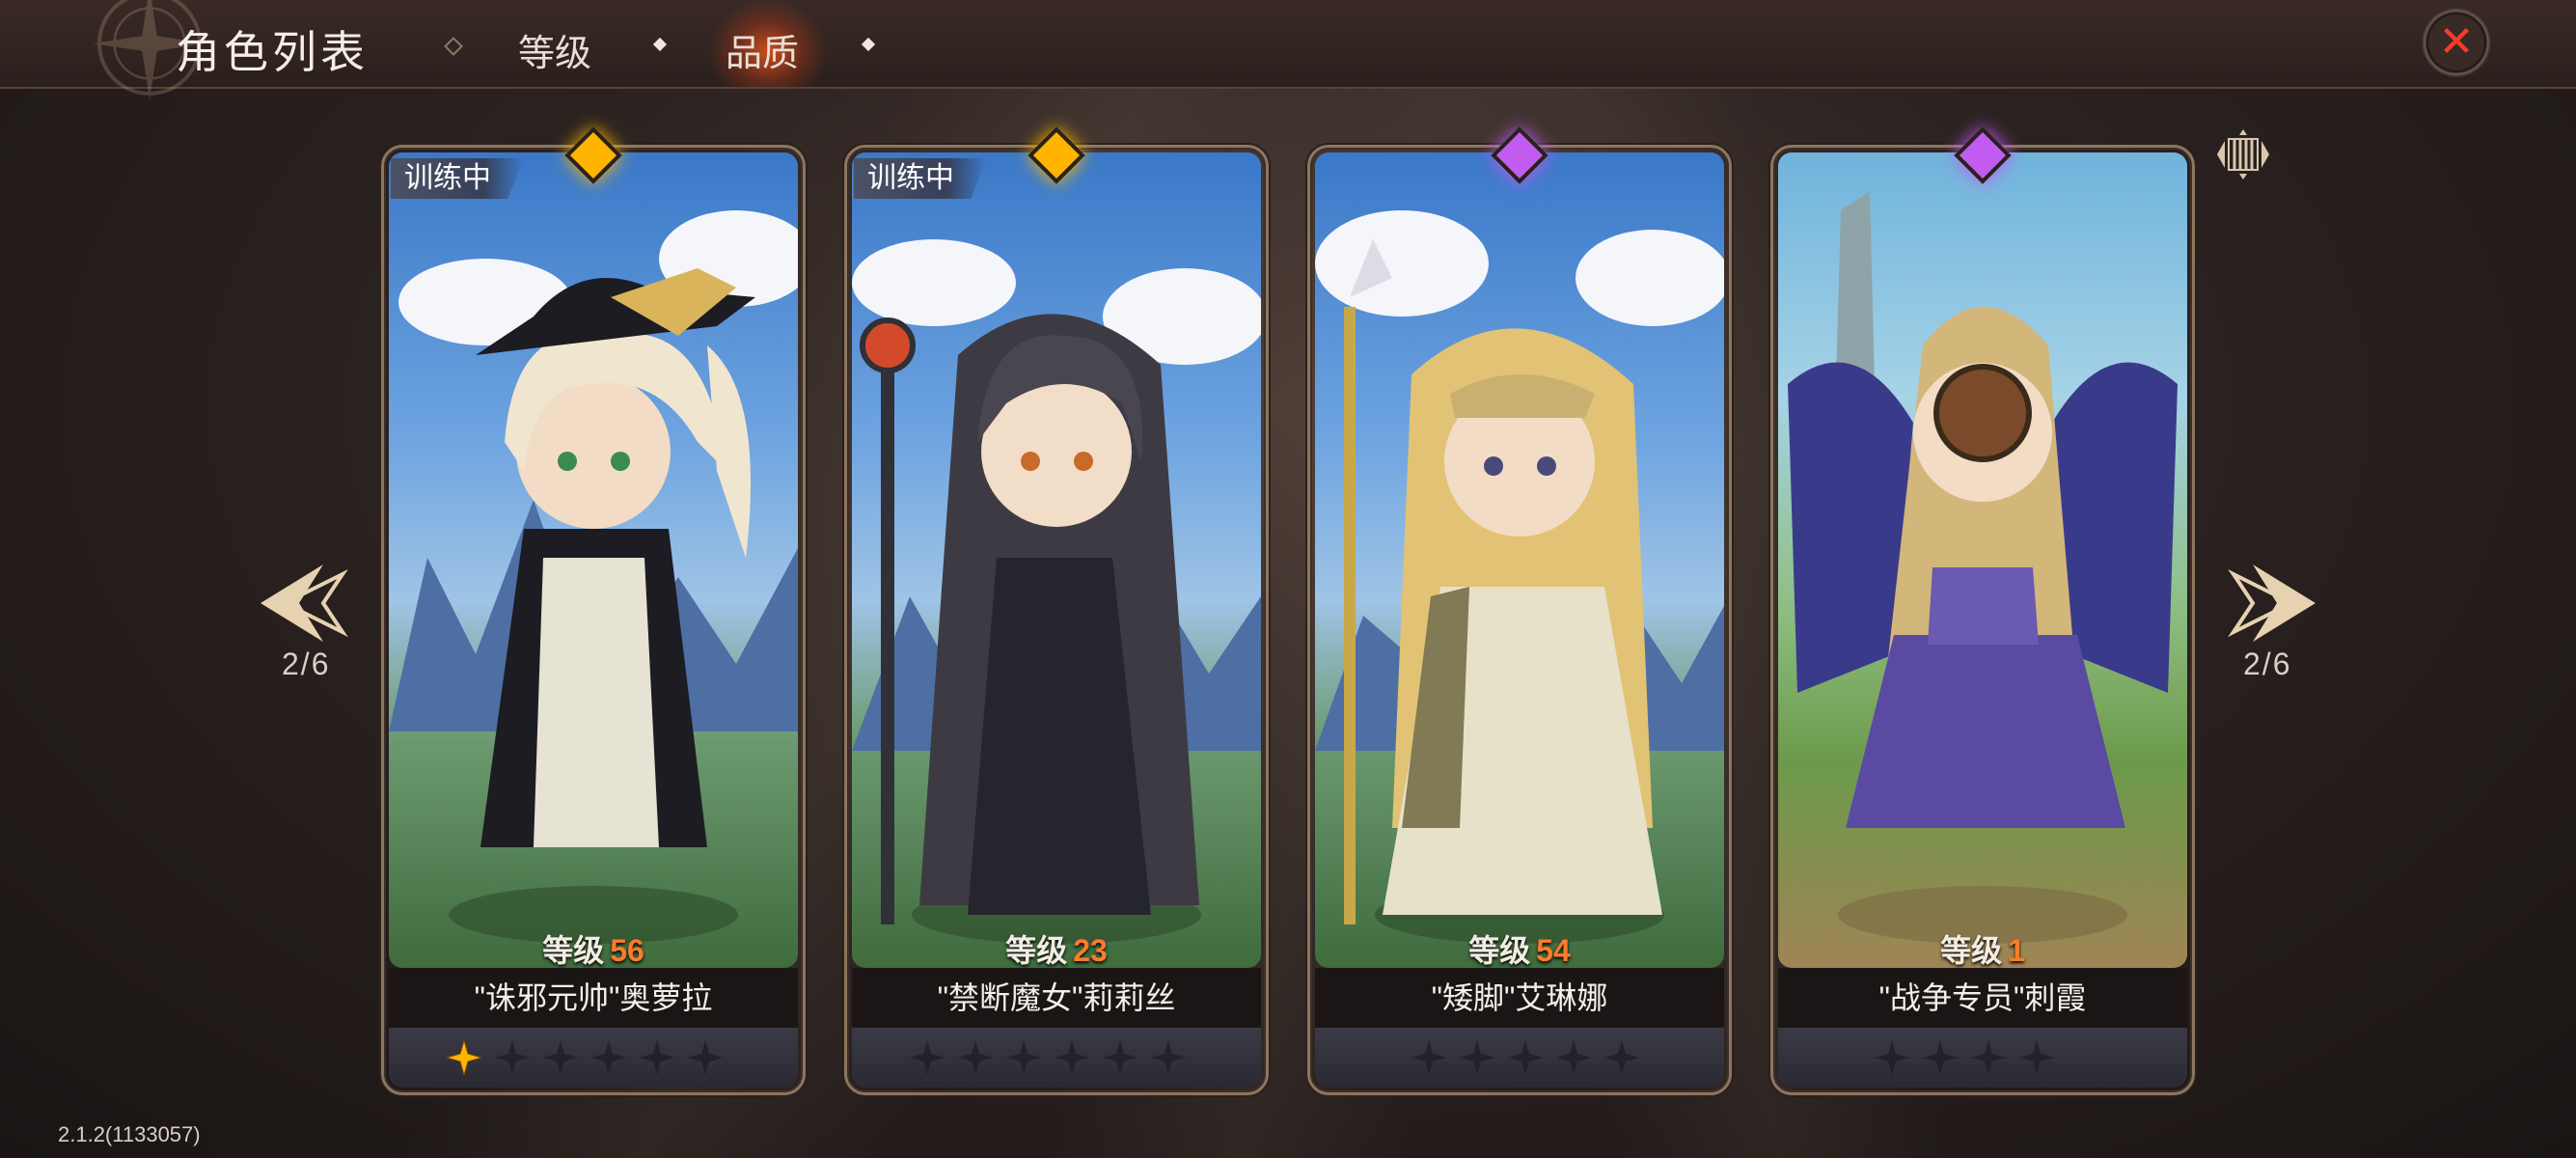 This screenshot has height=1158, width=2576. What do you see at coordinates (2272, 603) in the screenshot?
I see `next-page-arrow-icon` at bounding box center [2272, 603].